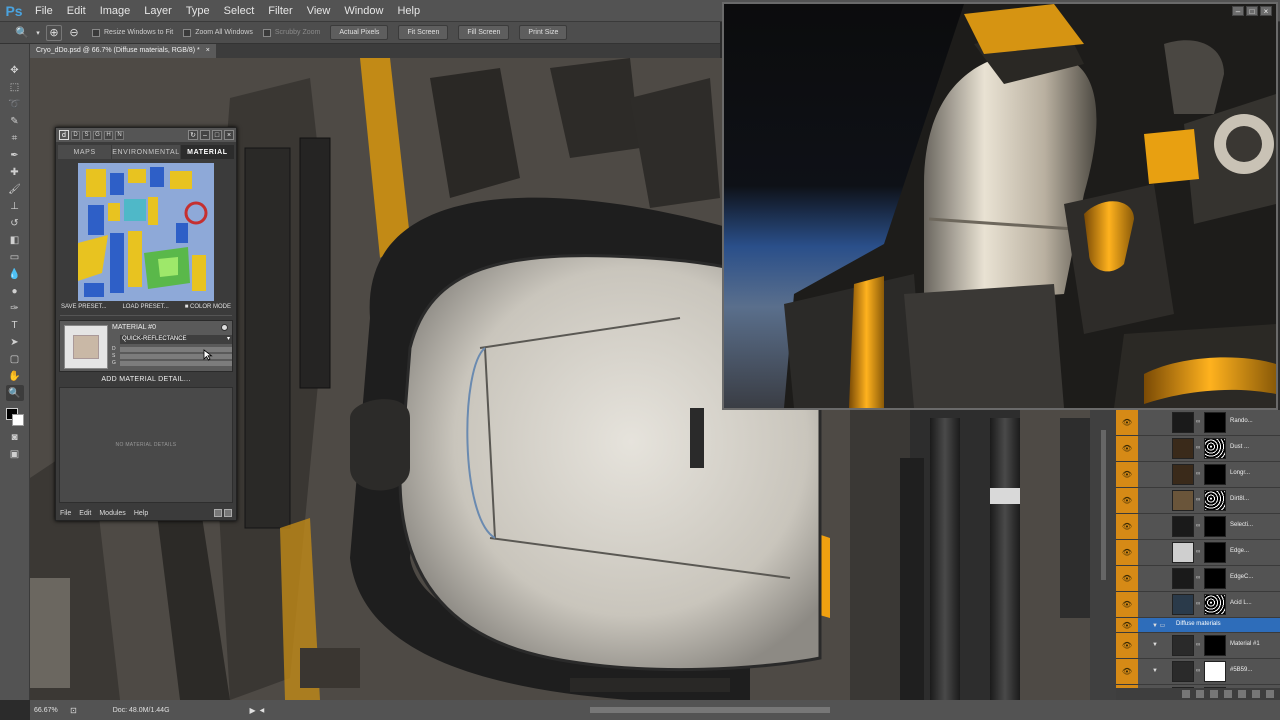  I want to click on screen-mode-icon: ▣, so click(15, 454).